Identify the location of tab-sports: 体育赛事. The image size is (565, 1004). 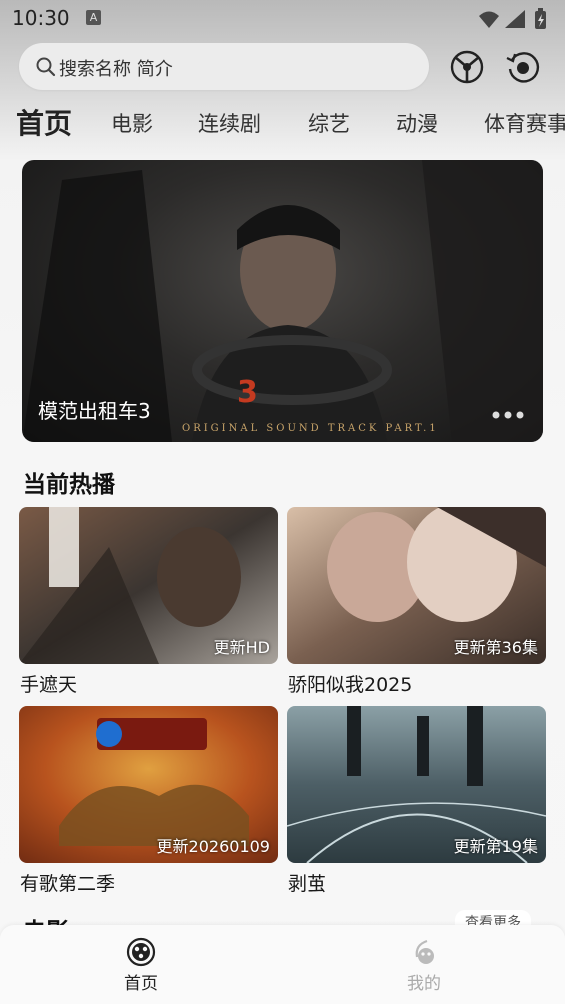
(524, 123).